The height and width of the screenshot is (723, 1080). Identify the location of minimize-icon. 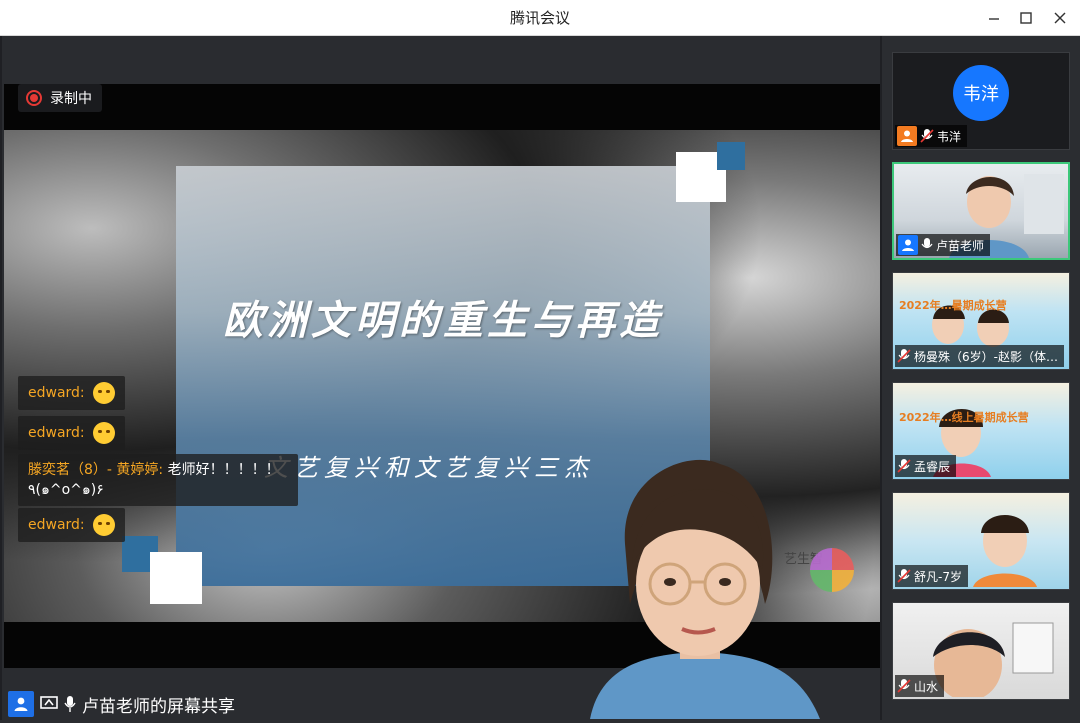
(994, 19).